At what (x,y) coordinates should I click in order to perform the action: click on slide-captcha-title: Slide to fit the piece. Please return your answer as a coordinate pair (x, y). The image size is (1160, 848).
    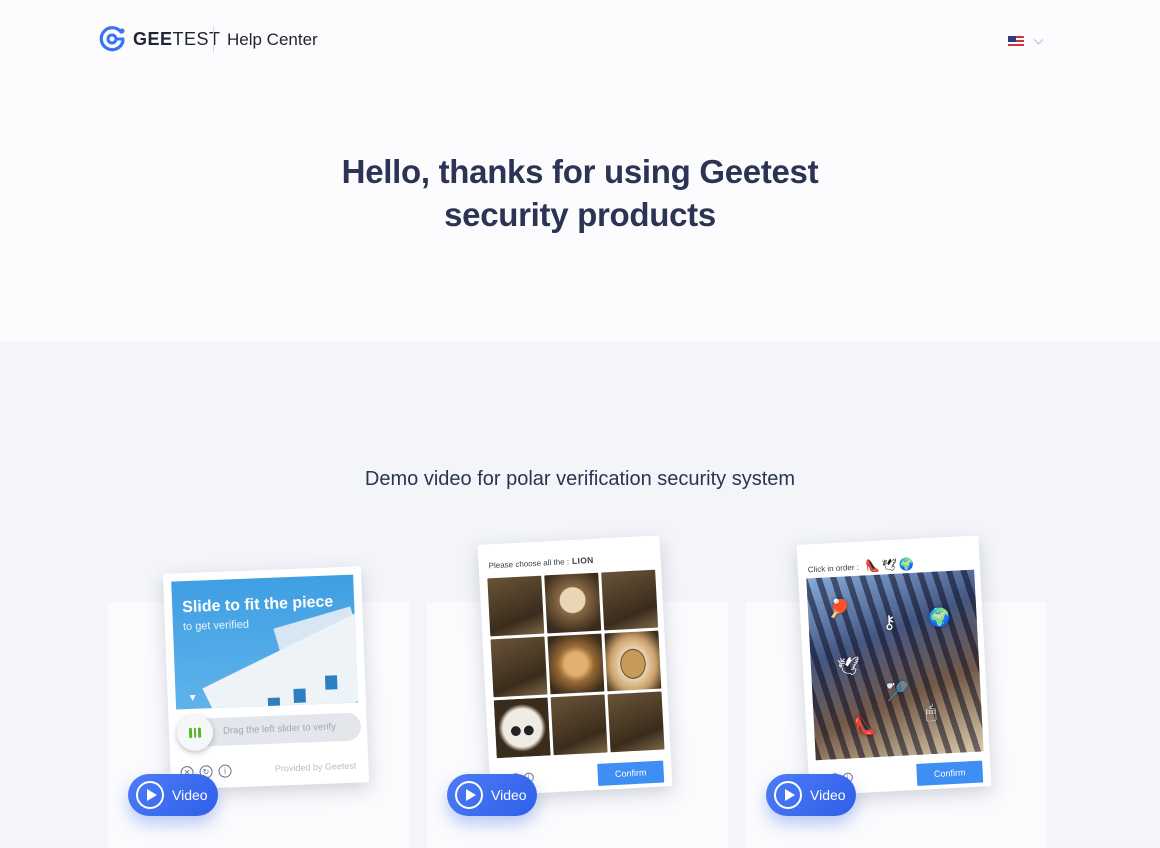
    Looking at the image, I should click on (257, 605).